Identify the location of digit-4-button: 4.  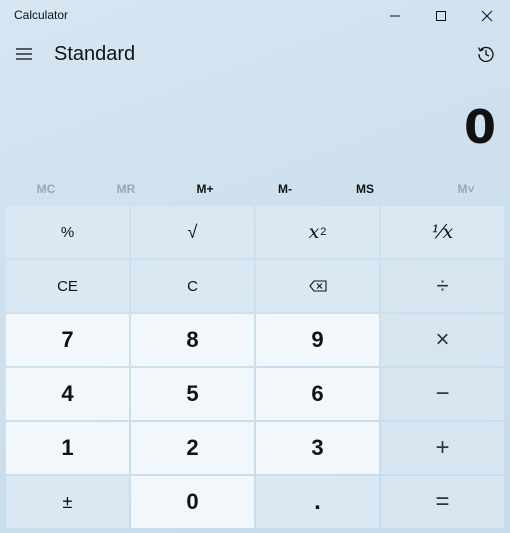
(67, 394).